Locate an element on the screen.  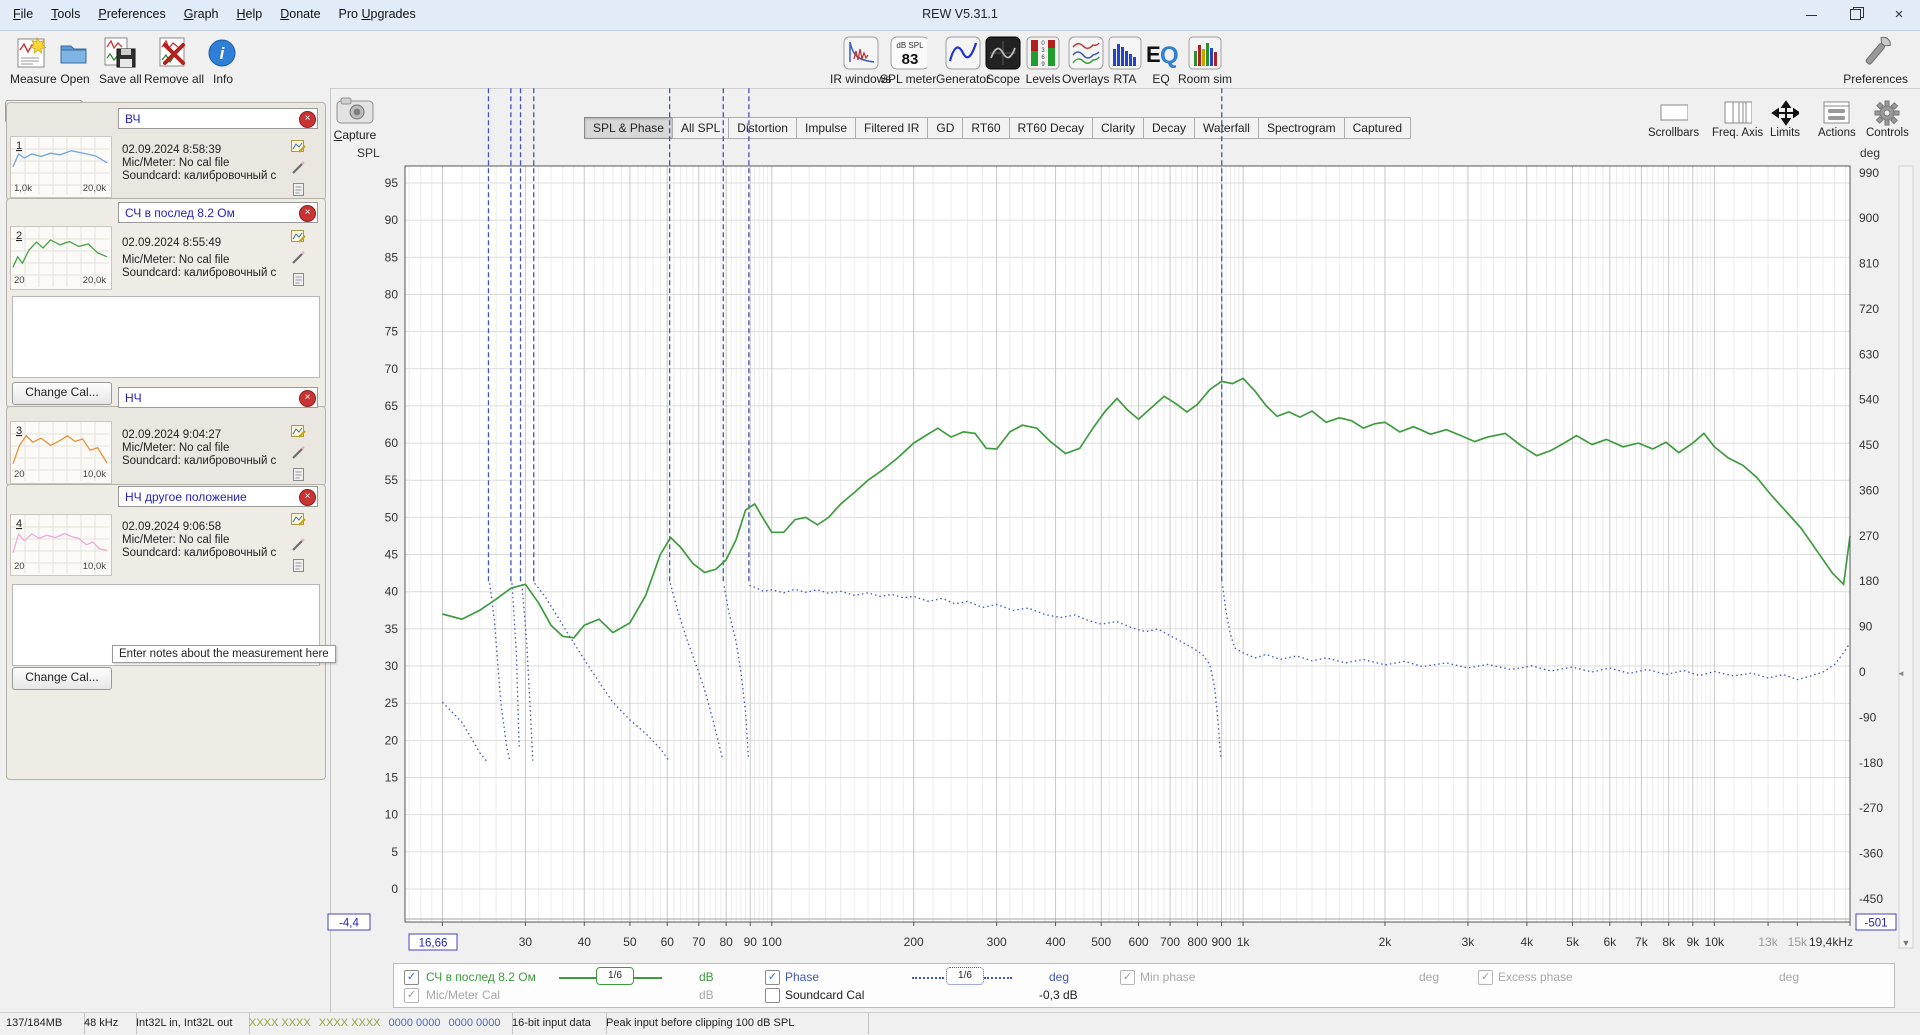
measurement-notes-input is located at coordinates (166, 337).